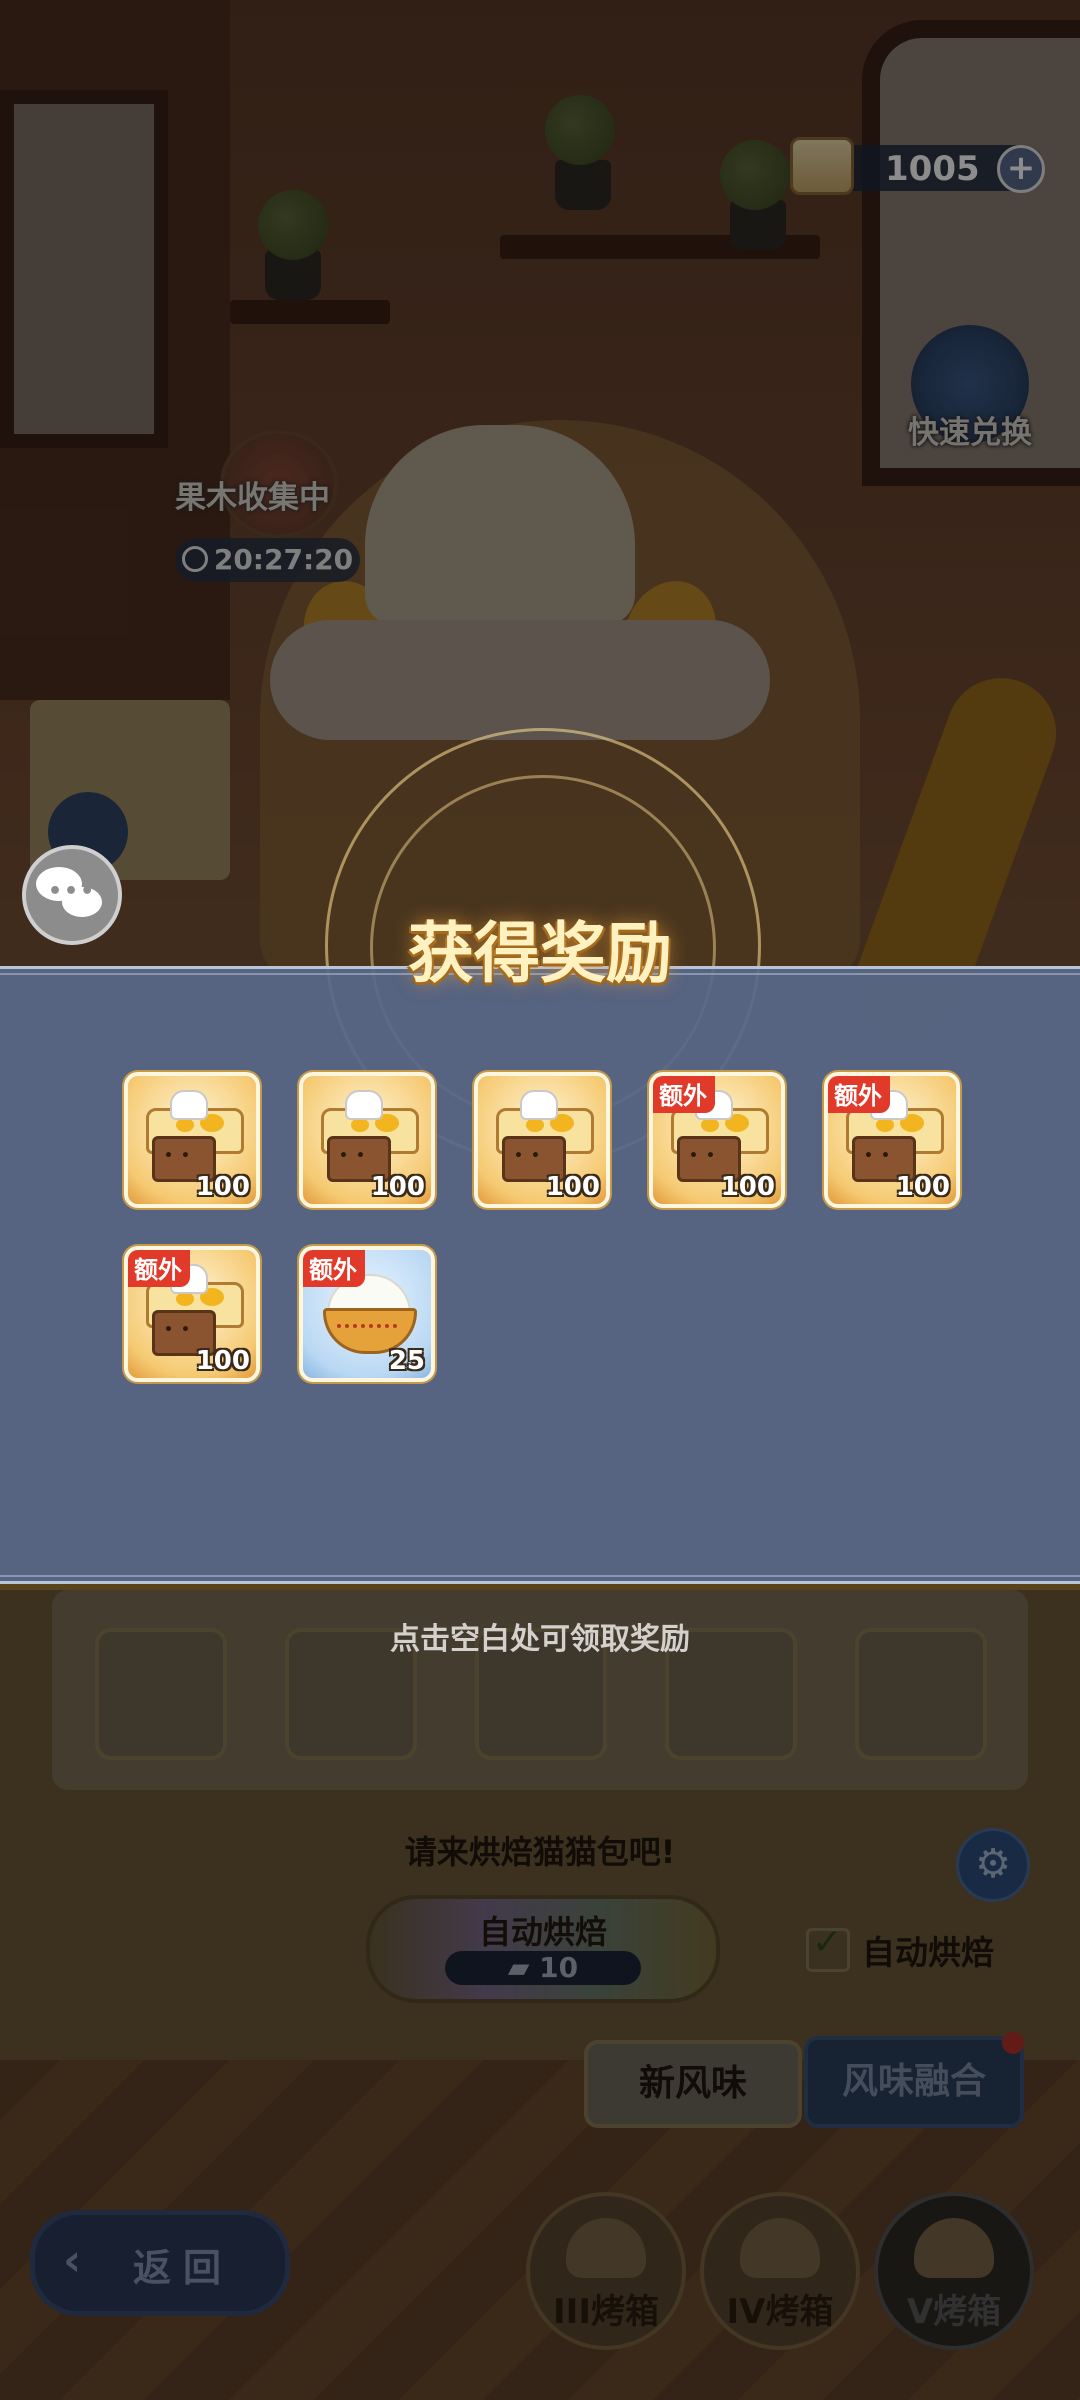 This screenshot has width=1080, height=2400. Describe the element at coordinates (540, 1639) in the screenshot. I see `claim-hint: 点击空白处可领取奖励` at that location.